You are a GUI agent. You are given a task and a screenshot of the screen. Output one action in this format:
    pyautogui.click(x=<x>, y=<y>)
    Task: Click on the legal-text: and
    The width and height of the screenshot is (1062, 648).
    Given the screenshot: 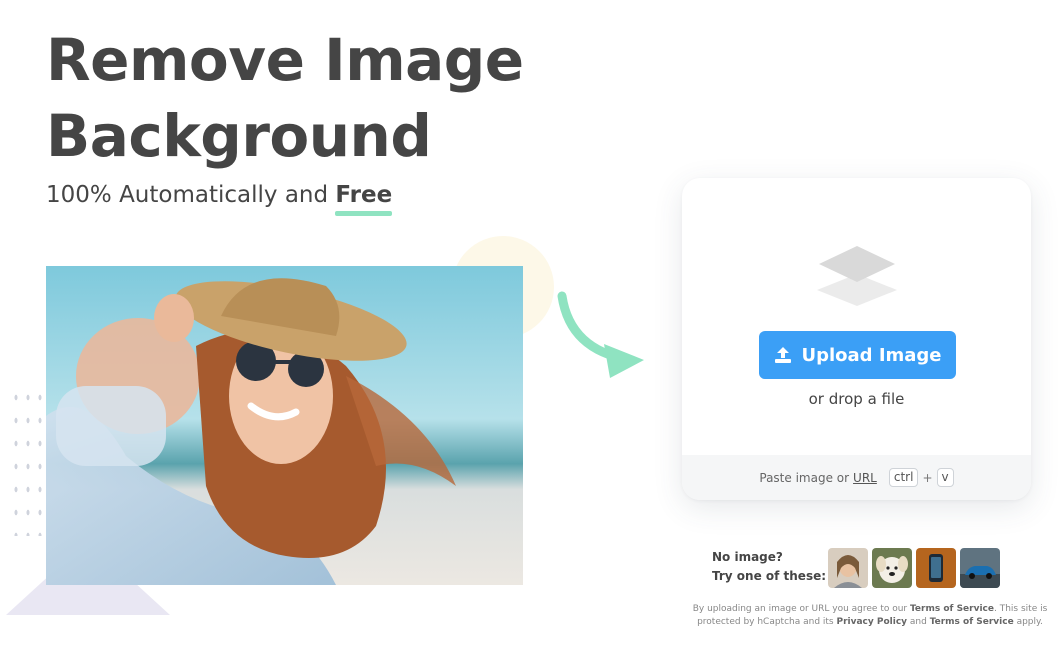 What is the action you would take?
    pyautogui.click(x=918, y=622)
    